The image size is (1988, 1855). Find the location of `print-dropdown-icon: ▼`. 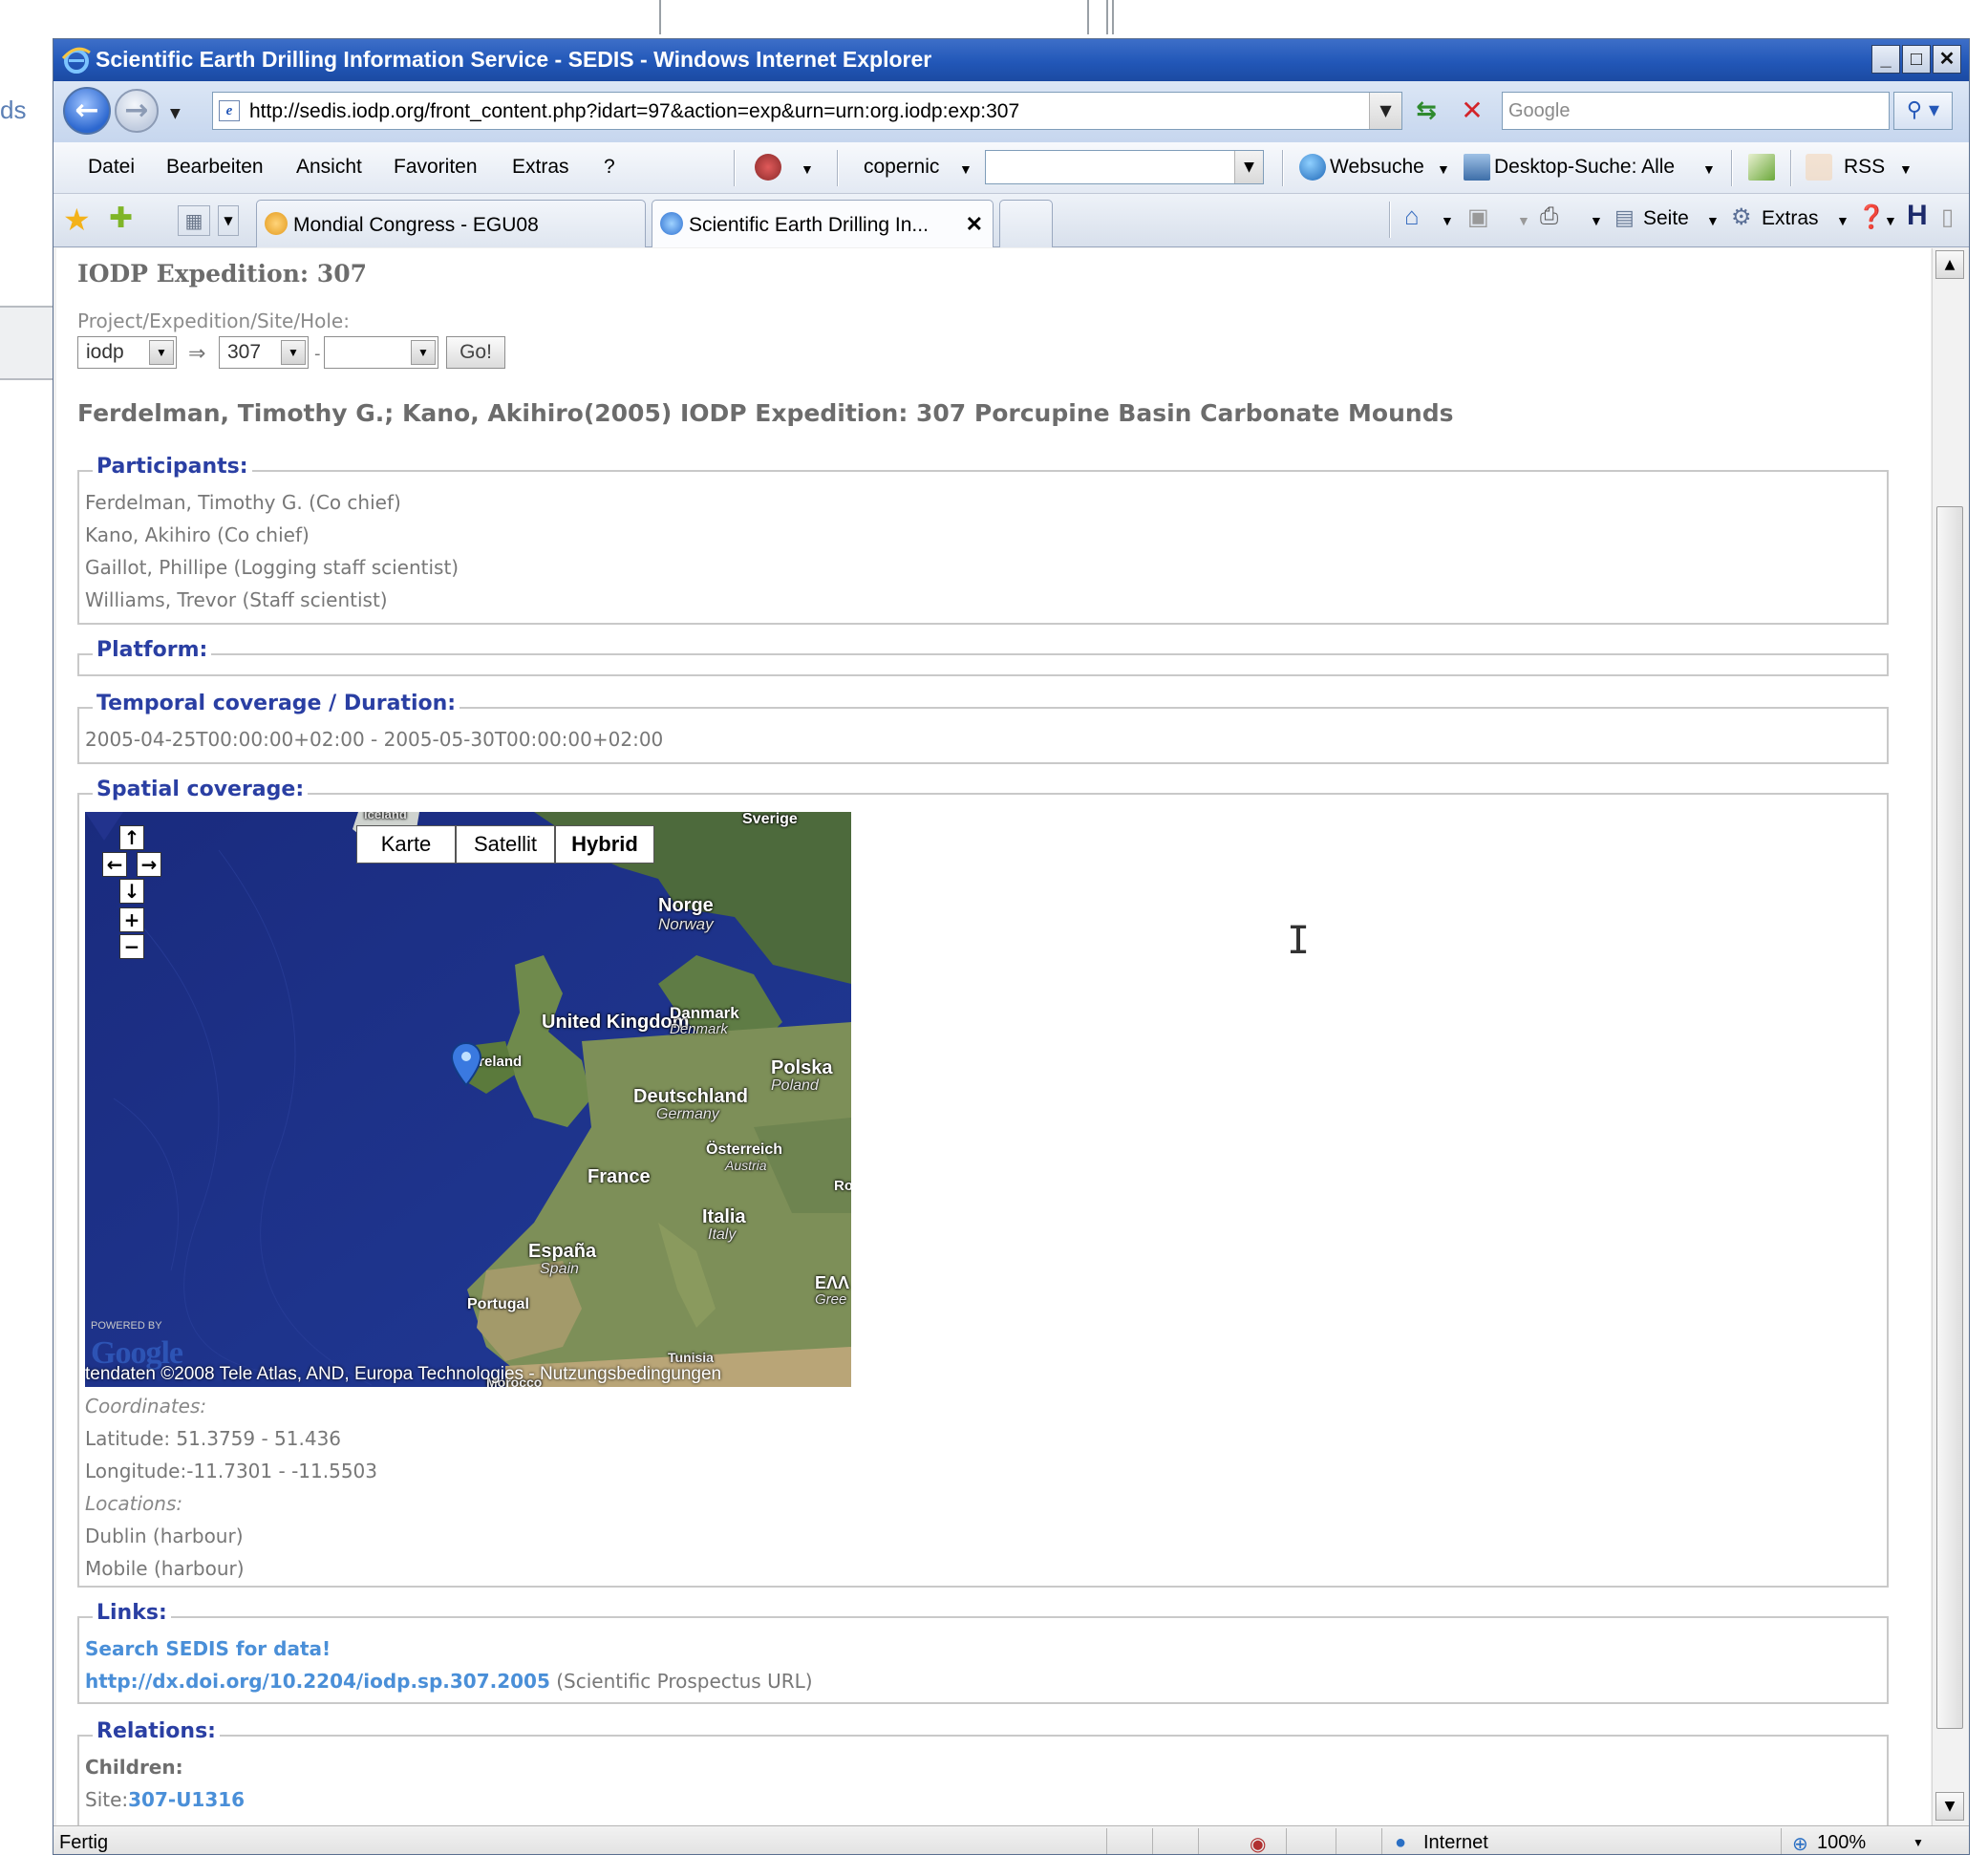

print-dropdown-icon: ▼ is located at coordinates (1596, 221).